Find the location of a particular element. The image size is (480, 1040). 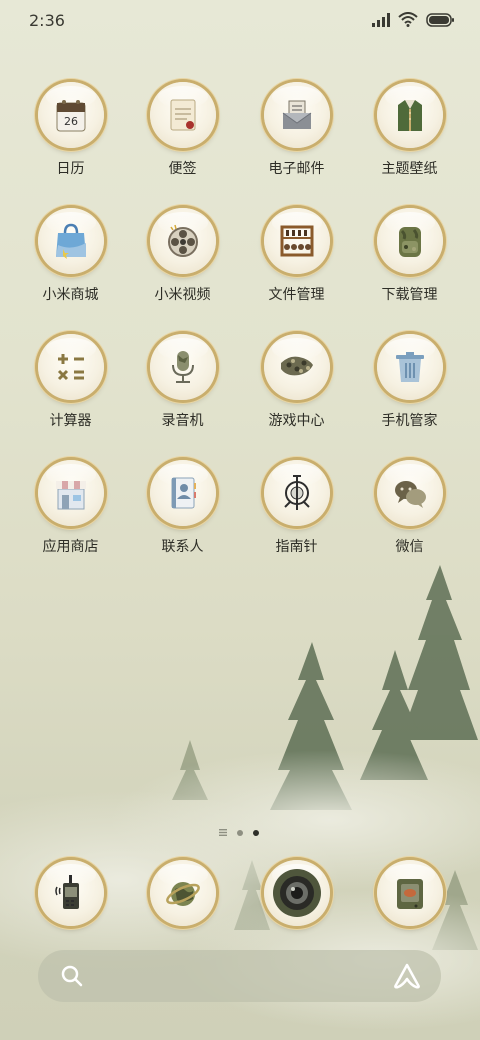

status-bar: 2:36 is located at coordinates (240, 20).